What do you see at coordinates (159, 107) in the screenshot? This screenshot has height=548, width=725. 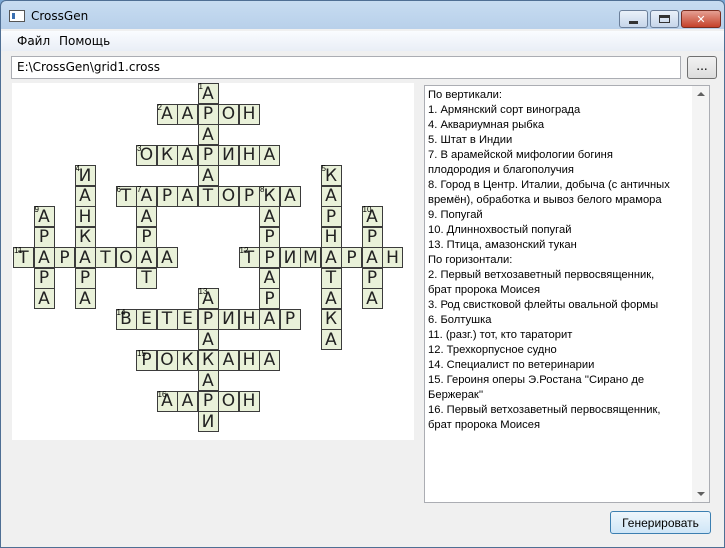 I see `cell-number: 2` at bounding box center [159, 107].